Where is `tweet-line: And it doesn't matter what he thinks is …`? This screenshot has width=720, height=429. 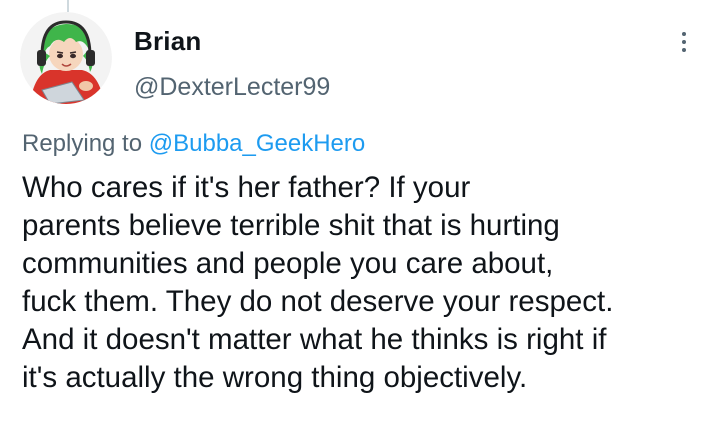
tweet-line: And it doesn't matter what he thinks is … is located at coordinates (314, 339).